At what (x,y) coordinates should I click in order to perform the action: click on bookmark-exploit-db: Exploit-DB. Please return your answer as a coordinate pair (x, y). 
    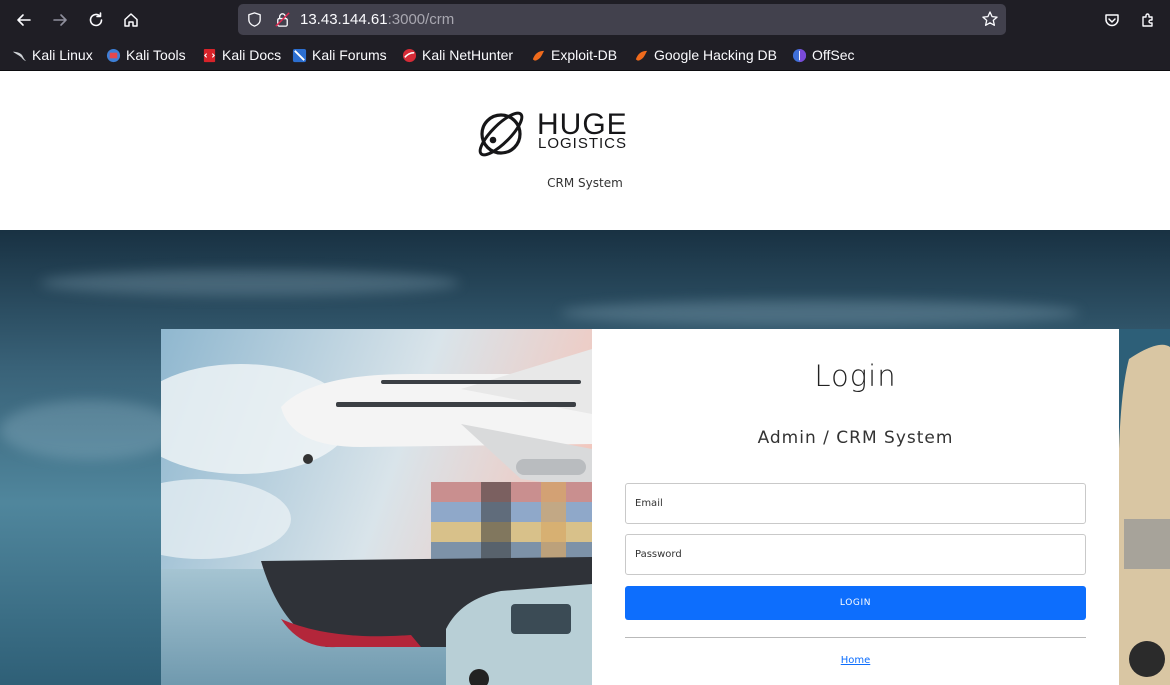
    Looking at the image, I should click on (574, 55).